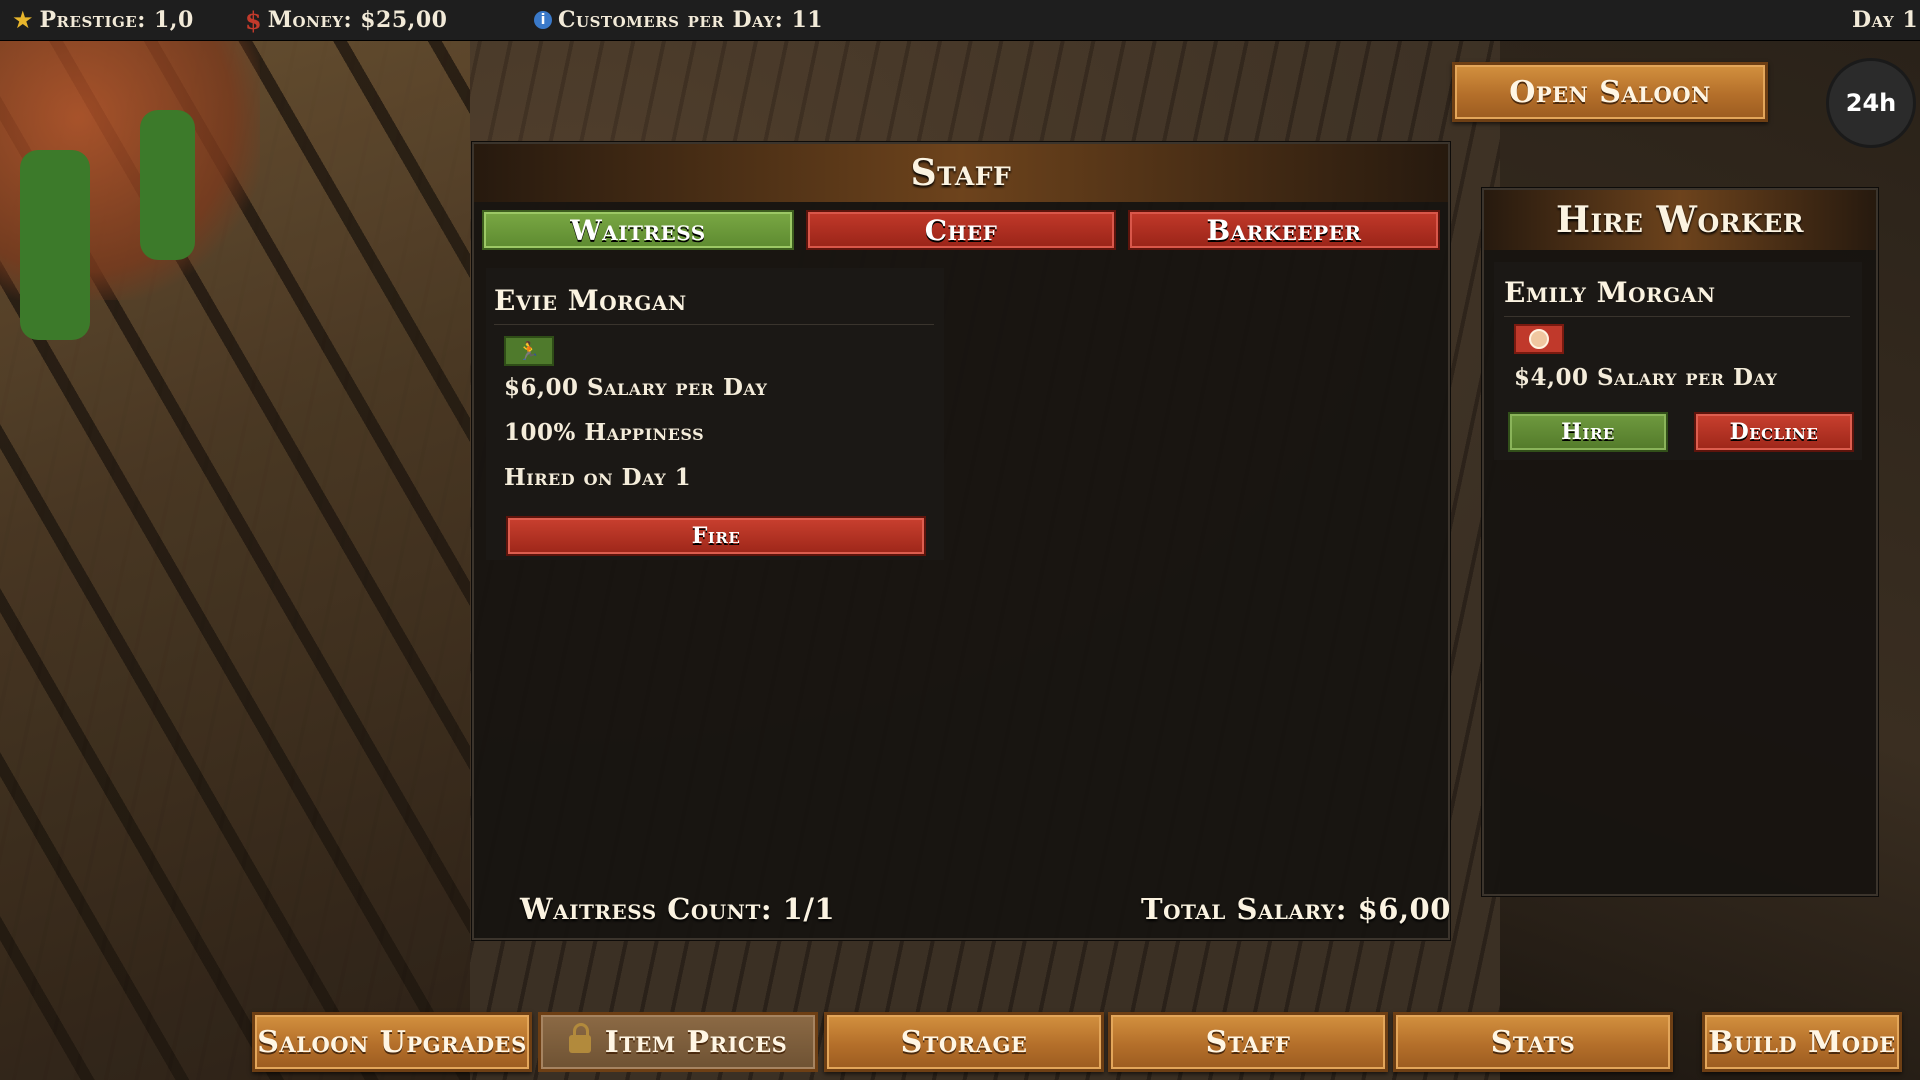  I want to click on running-waitress-icon: 🏃, so click(529, 351).